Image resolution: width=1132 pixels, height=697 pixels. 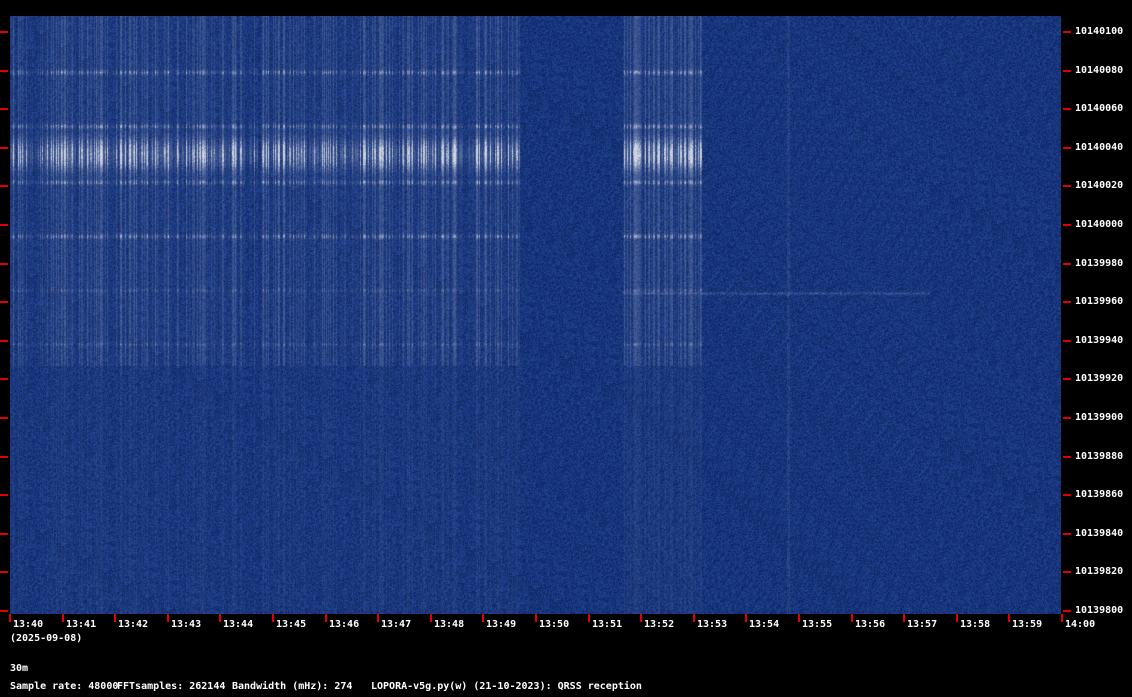 I want to click on freq-label: 10139820, so click(x=1099, y=572).